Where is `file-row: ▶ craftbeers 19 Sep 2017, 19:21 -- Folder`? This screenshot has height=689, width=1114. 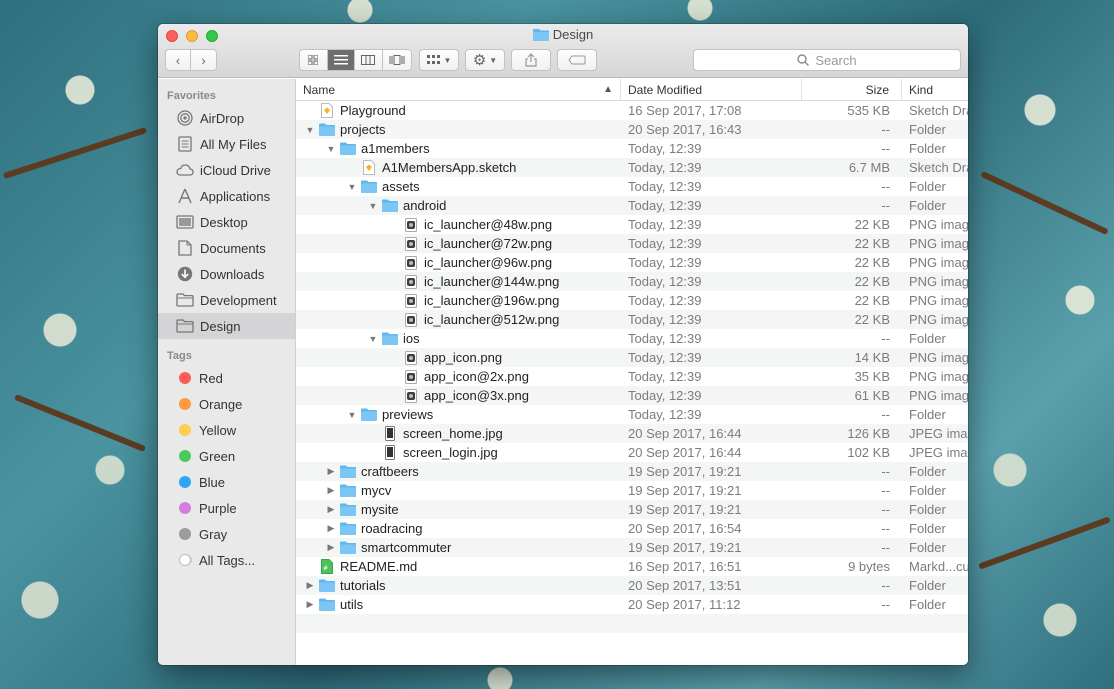
file-row: ▶ craftbeers 19 Sep 2017, 19:21 -- Folder is located at coordinates (632, 471).